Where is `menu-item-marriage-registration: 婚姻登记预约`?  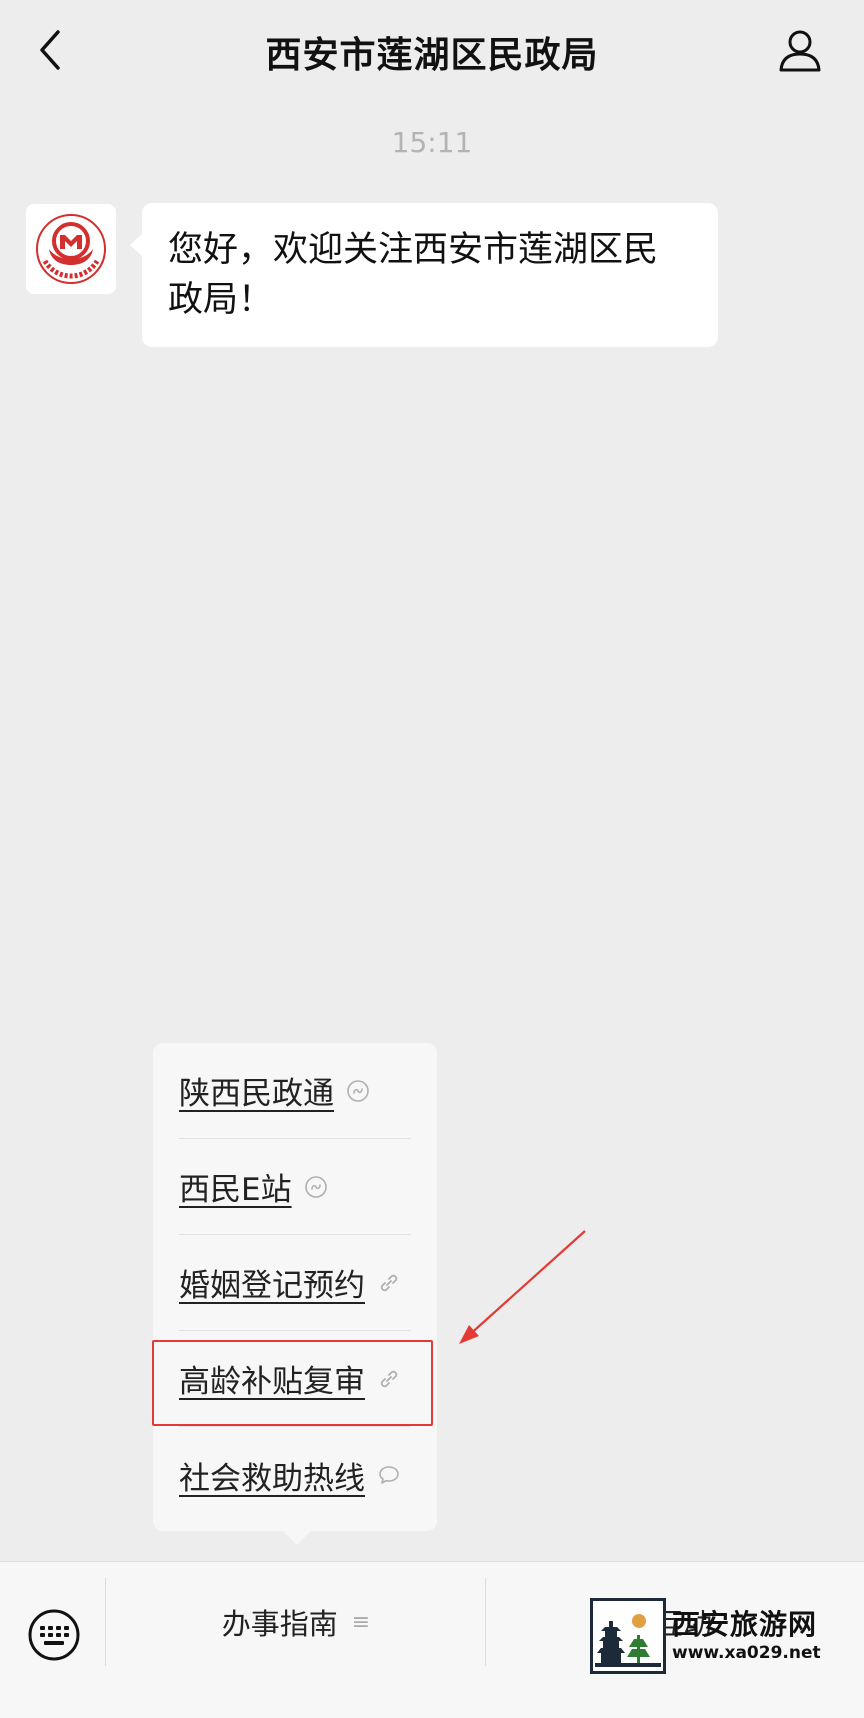
menu-item-marriage-registration: 婚姻登记预约 is located at coordinates (295, 1283).